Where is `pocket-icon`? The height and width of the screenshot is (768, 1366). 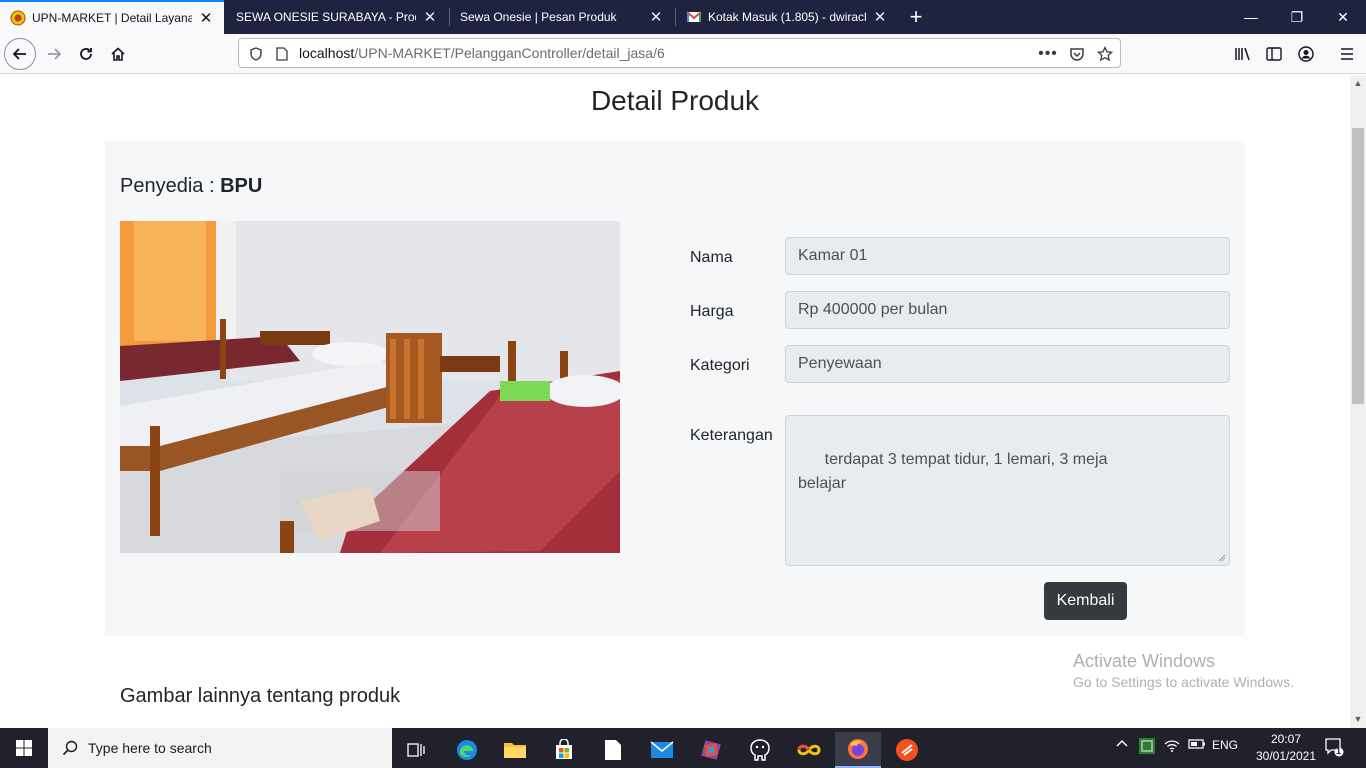 pocket-icon is located at coordinates (1077, 54).